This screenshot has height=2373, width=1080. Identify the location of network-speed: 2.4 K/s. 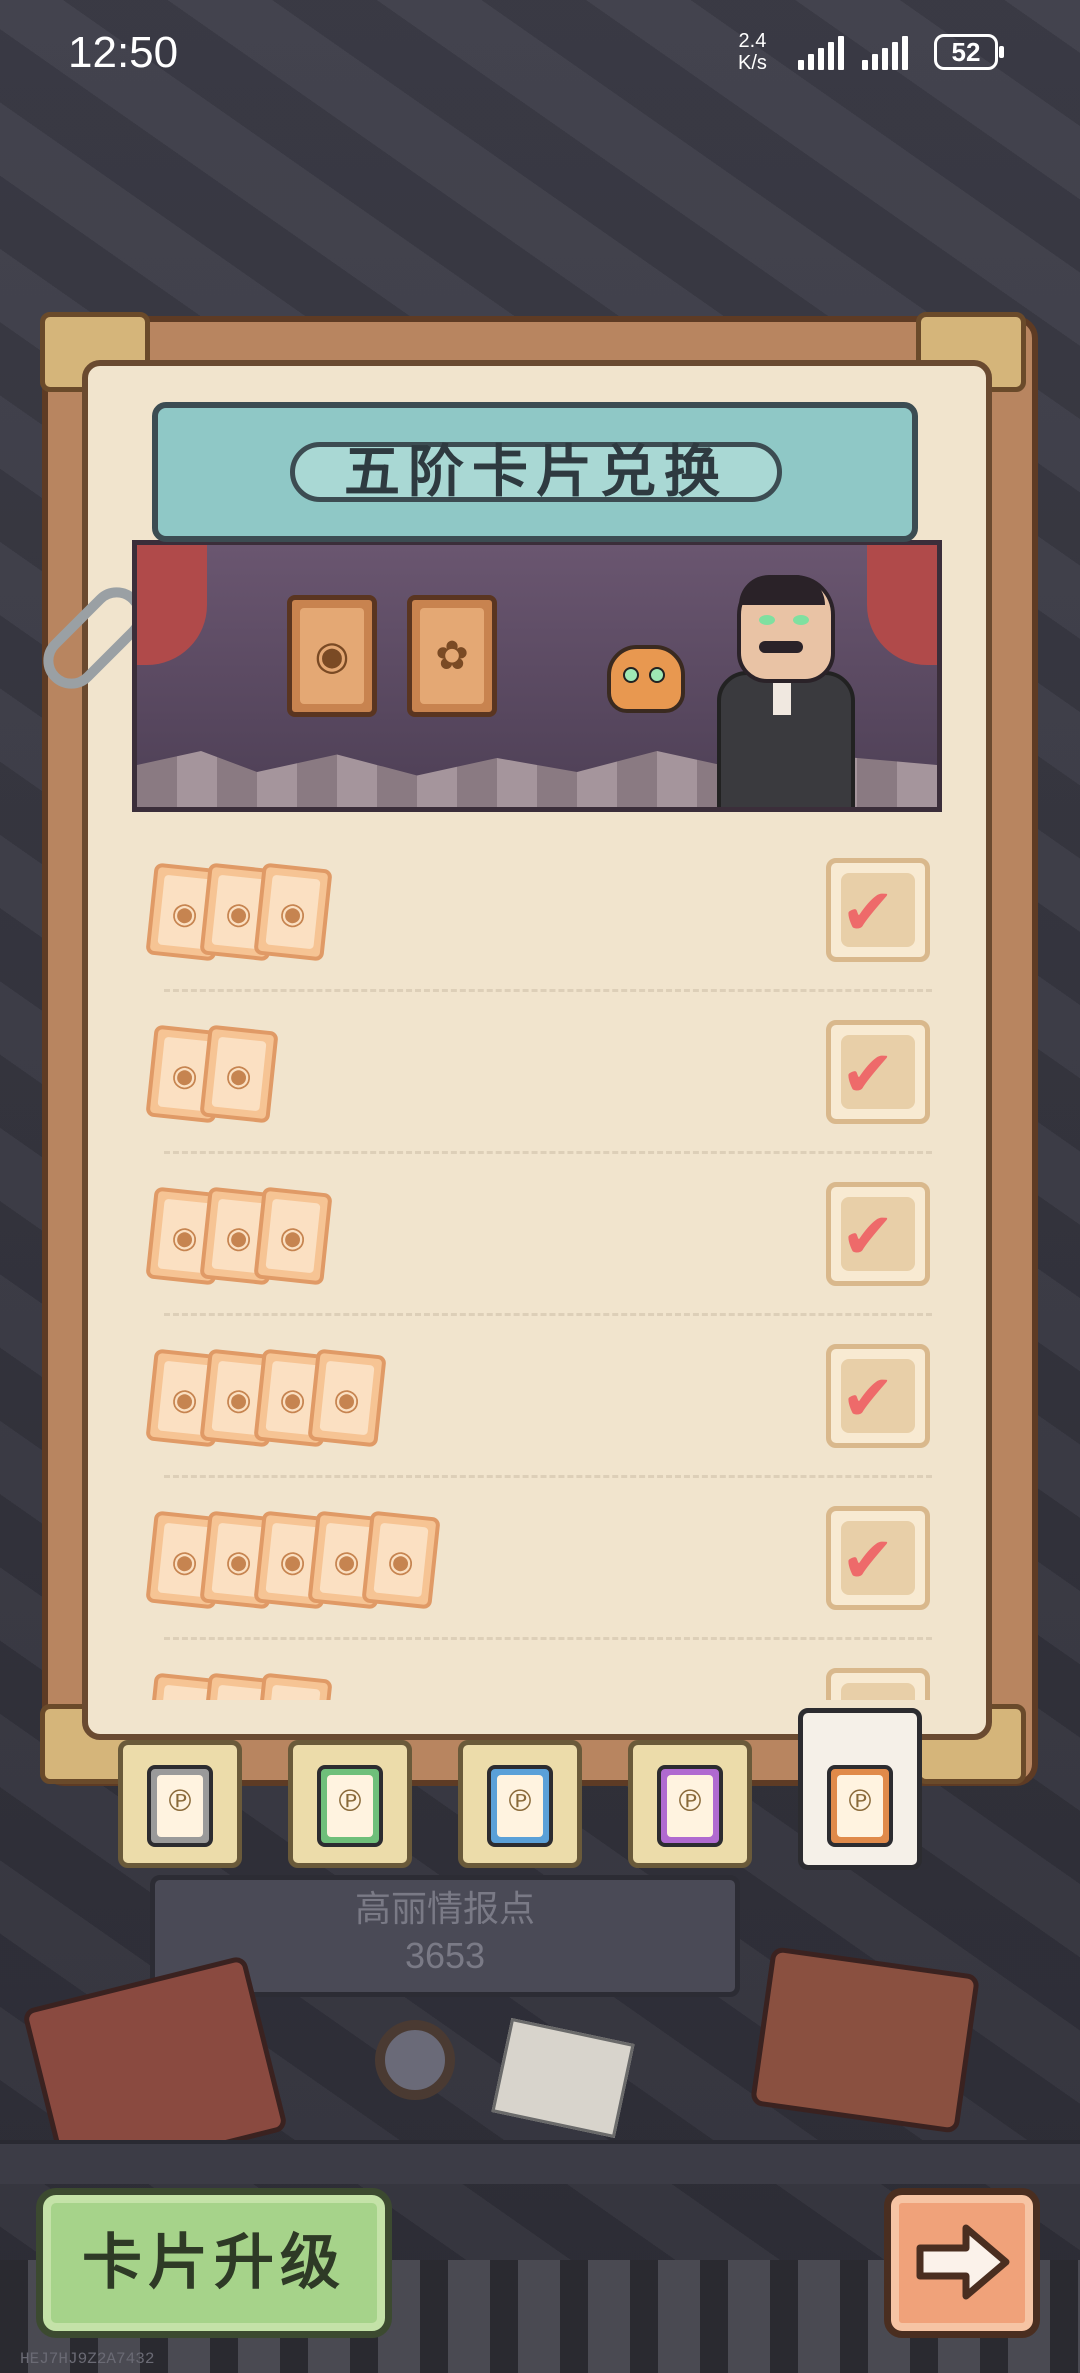
(752, 52).